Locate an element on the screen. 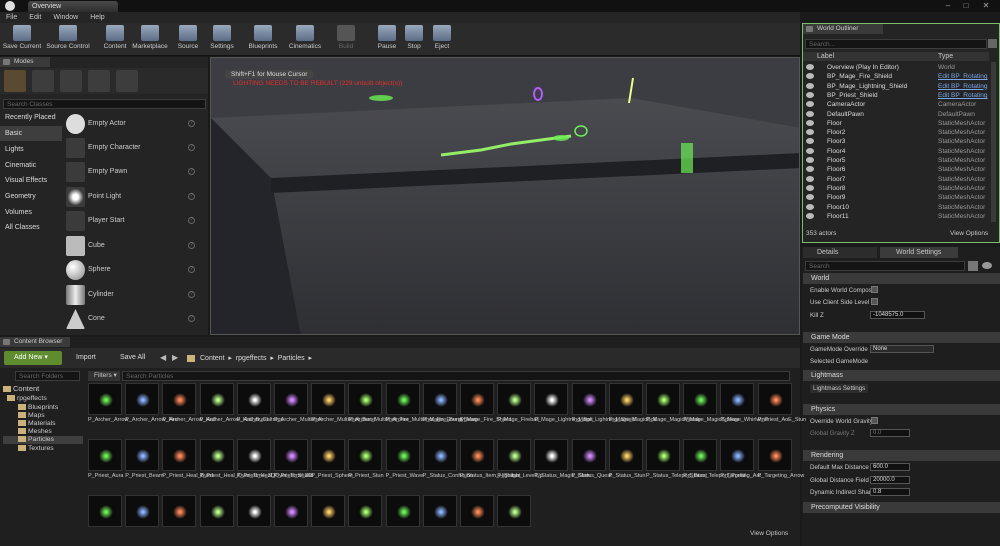 The image size is (1000, 546). asset-tile: P_Archer_Multishot_Burst is located at coordinates (343, 403).